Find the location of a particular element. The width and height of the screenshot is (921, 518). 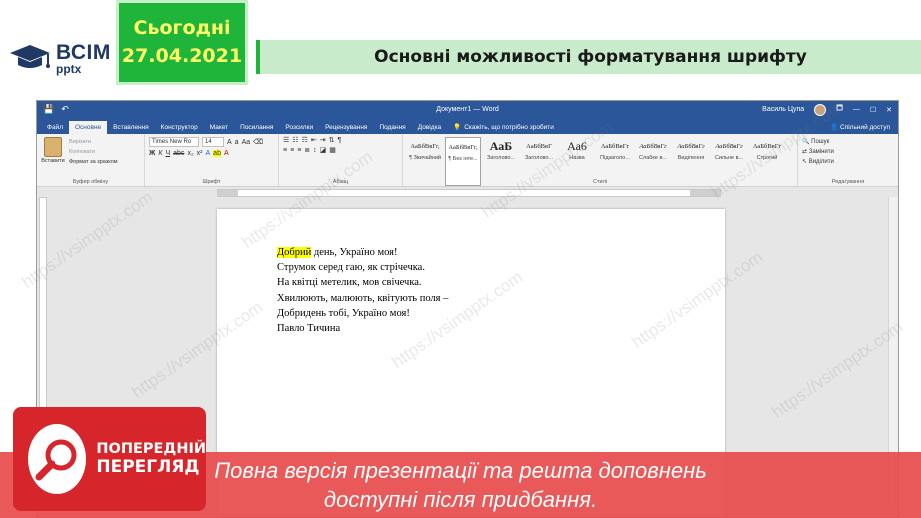

cursor-icon: ↖ is located at coordinates (805, 162).